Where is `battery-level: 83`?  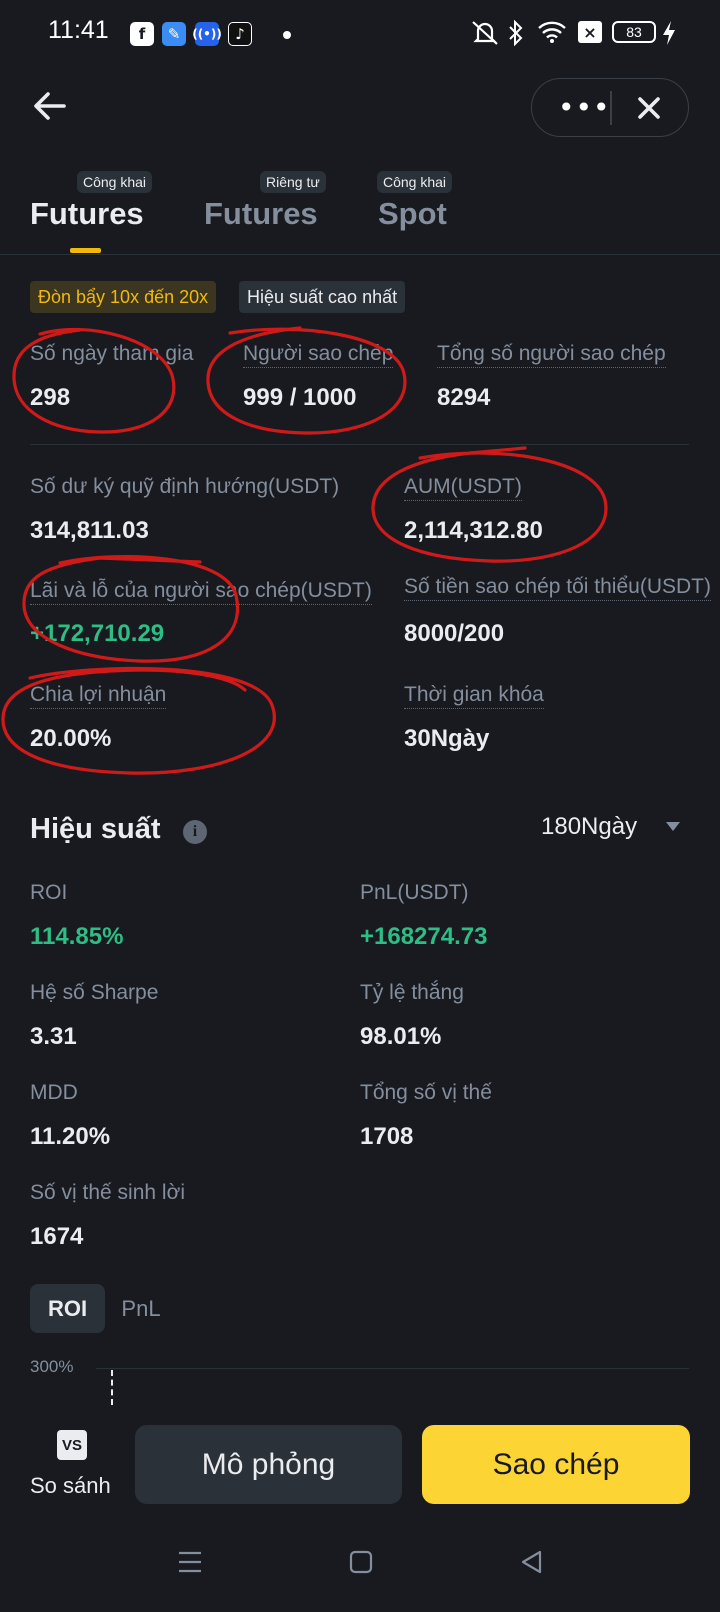 battery-level: 83 is located at coordinates (634, 32).